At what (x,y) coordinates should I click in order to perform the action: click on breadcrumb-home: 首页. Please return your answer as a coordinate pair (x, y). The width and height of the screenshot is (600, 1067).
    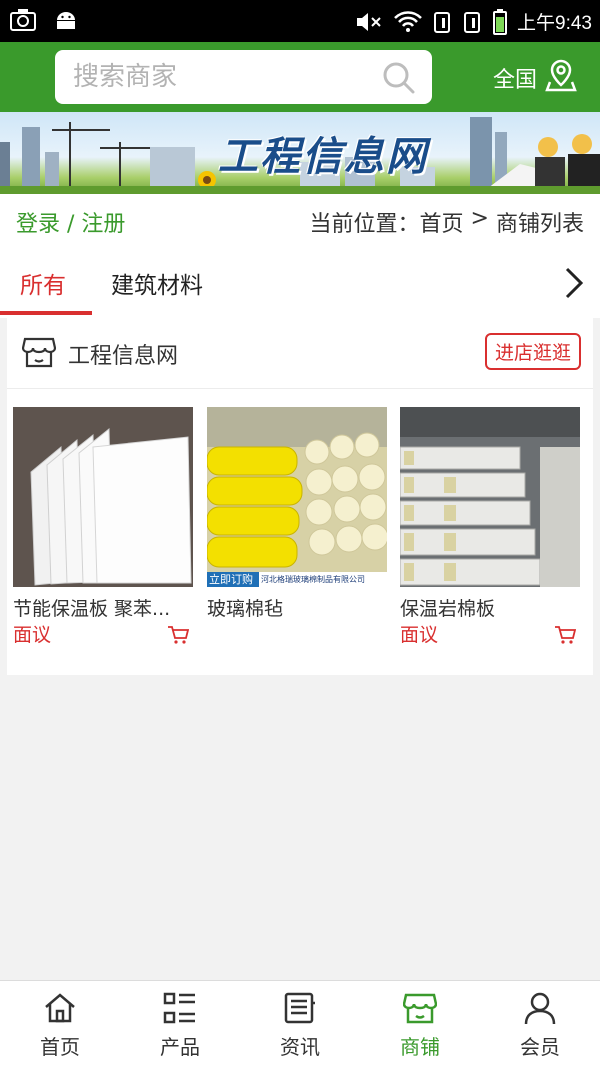
    Looking at the image, I should click on (442, 222).